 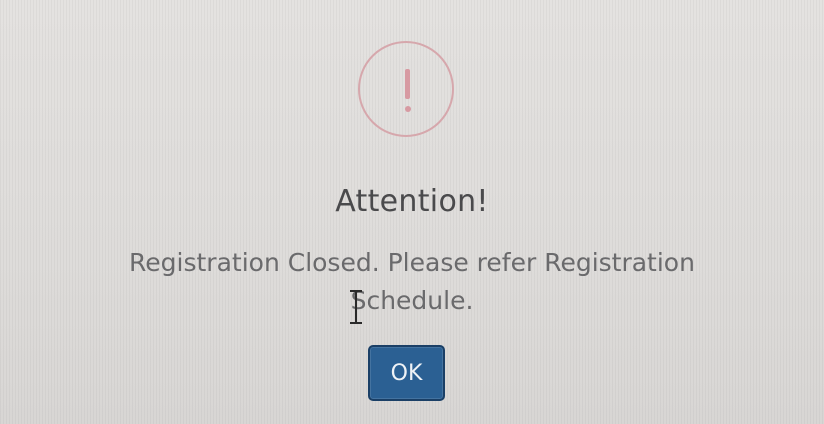 What do you see at coordinates (406, 373) in the screenshot?
I see `ok-button: OK` at bounding box center [406, 373].